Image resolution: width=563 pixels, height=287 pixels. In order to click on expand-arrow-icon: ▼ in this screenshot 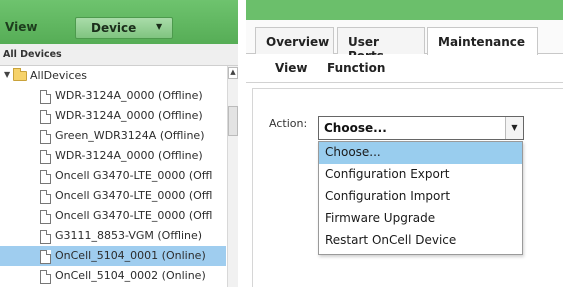, I will do `click(7, 74)`.